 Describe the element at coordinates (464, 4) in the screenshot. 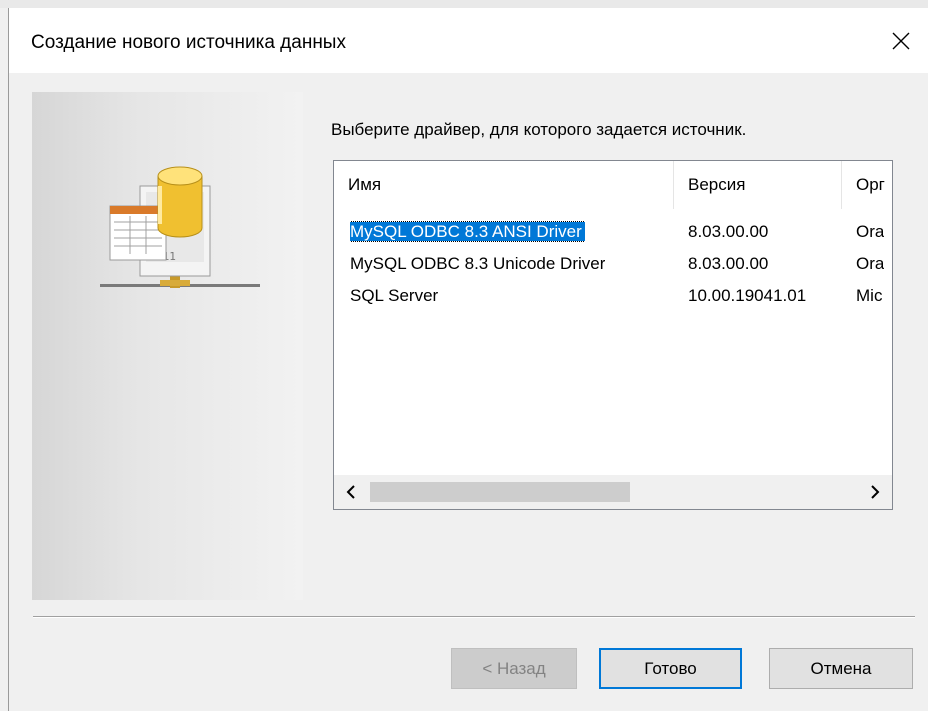

I see `background-strip` at that location.